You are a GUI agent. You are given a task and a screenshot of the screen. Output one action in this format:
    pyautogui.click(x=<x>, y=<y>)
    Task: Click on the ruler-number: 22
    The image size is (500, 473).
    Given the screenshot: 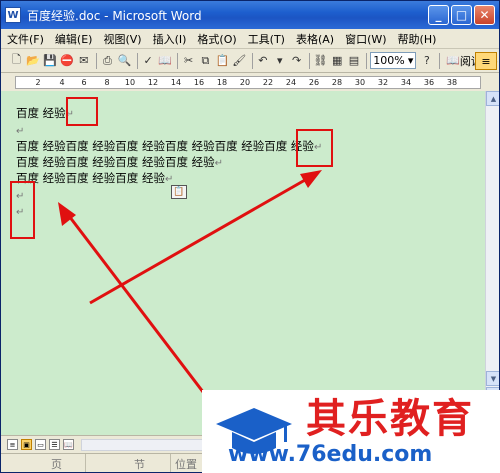 What is the action you would take?
    pyautogui.click(x=268, y=82)
    